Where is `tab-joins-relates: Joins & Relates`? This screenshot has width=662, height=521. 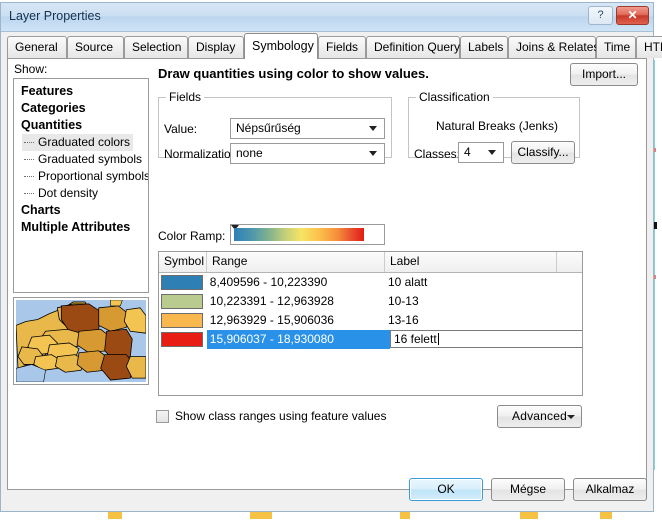 tab-joins-relates: Joins & Relates is located at coordinates (553, 47).